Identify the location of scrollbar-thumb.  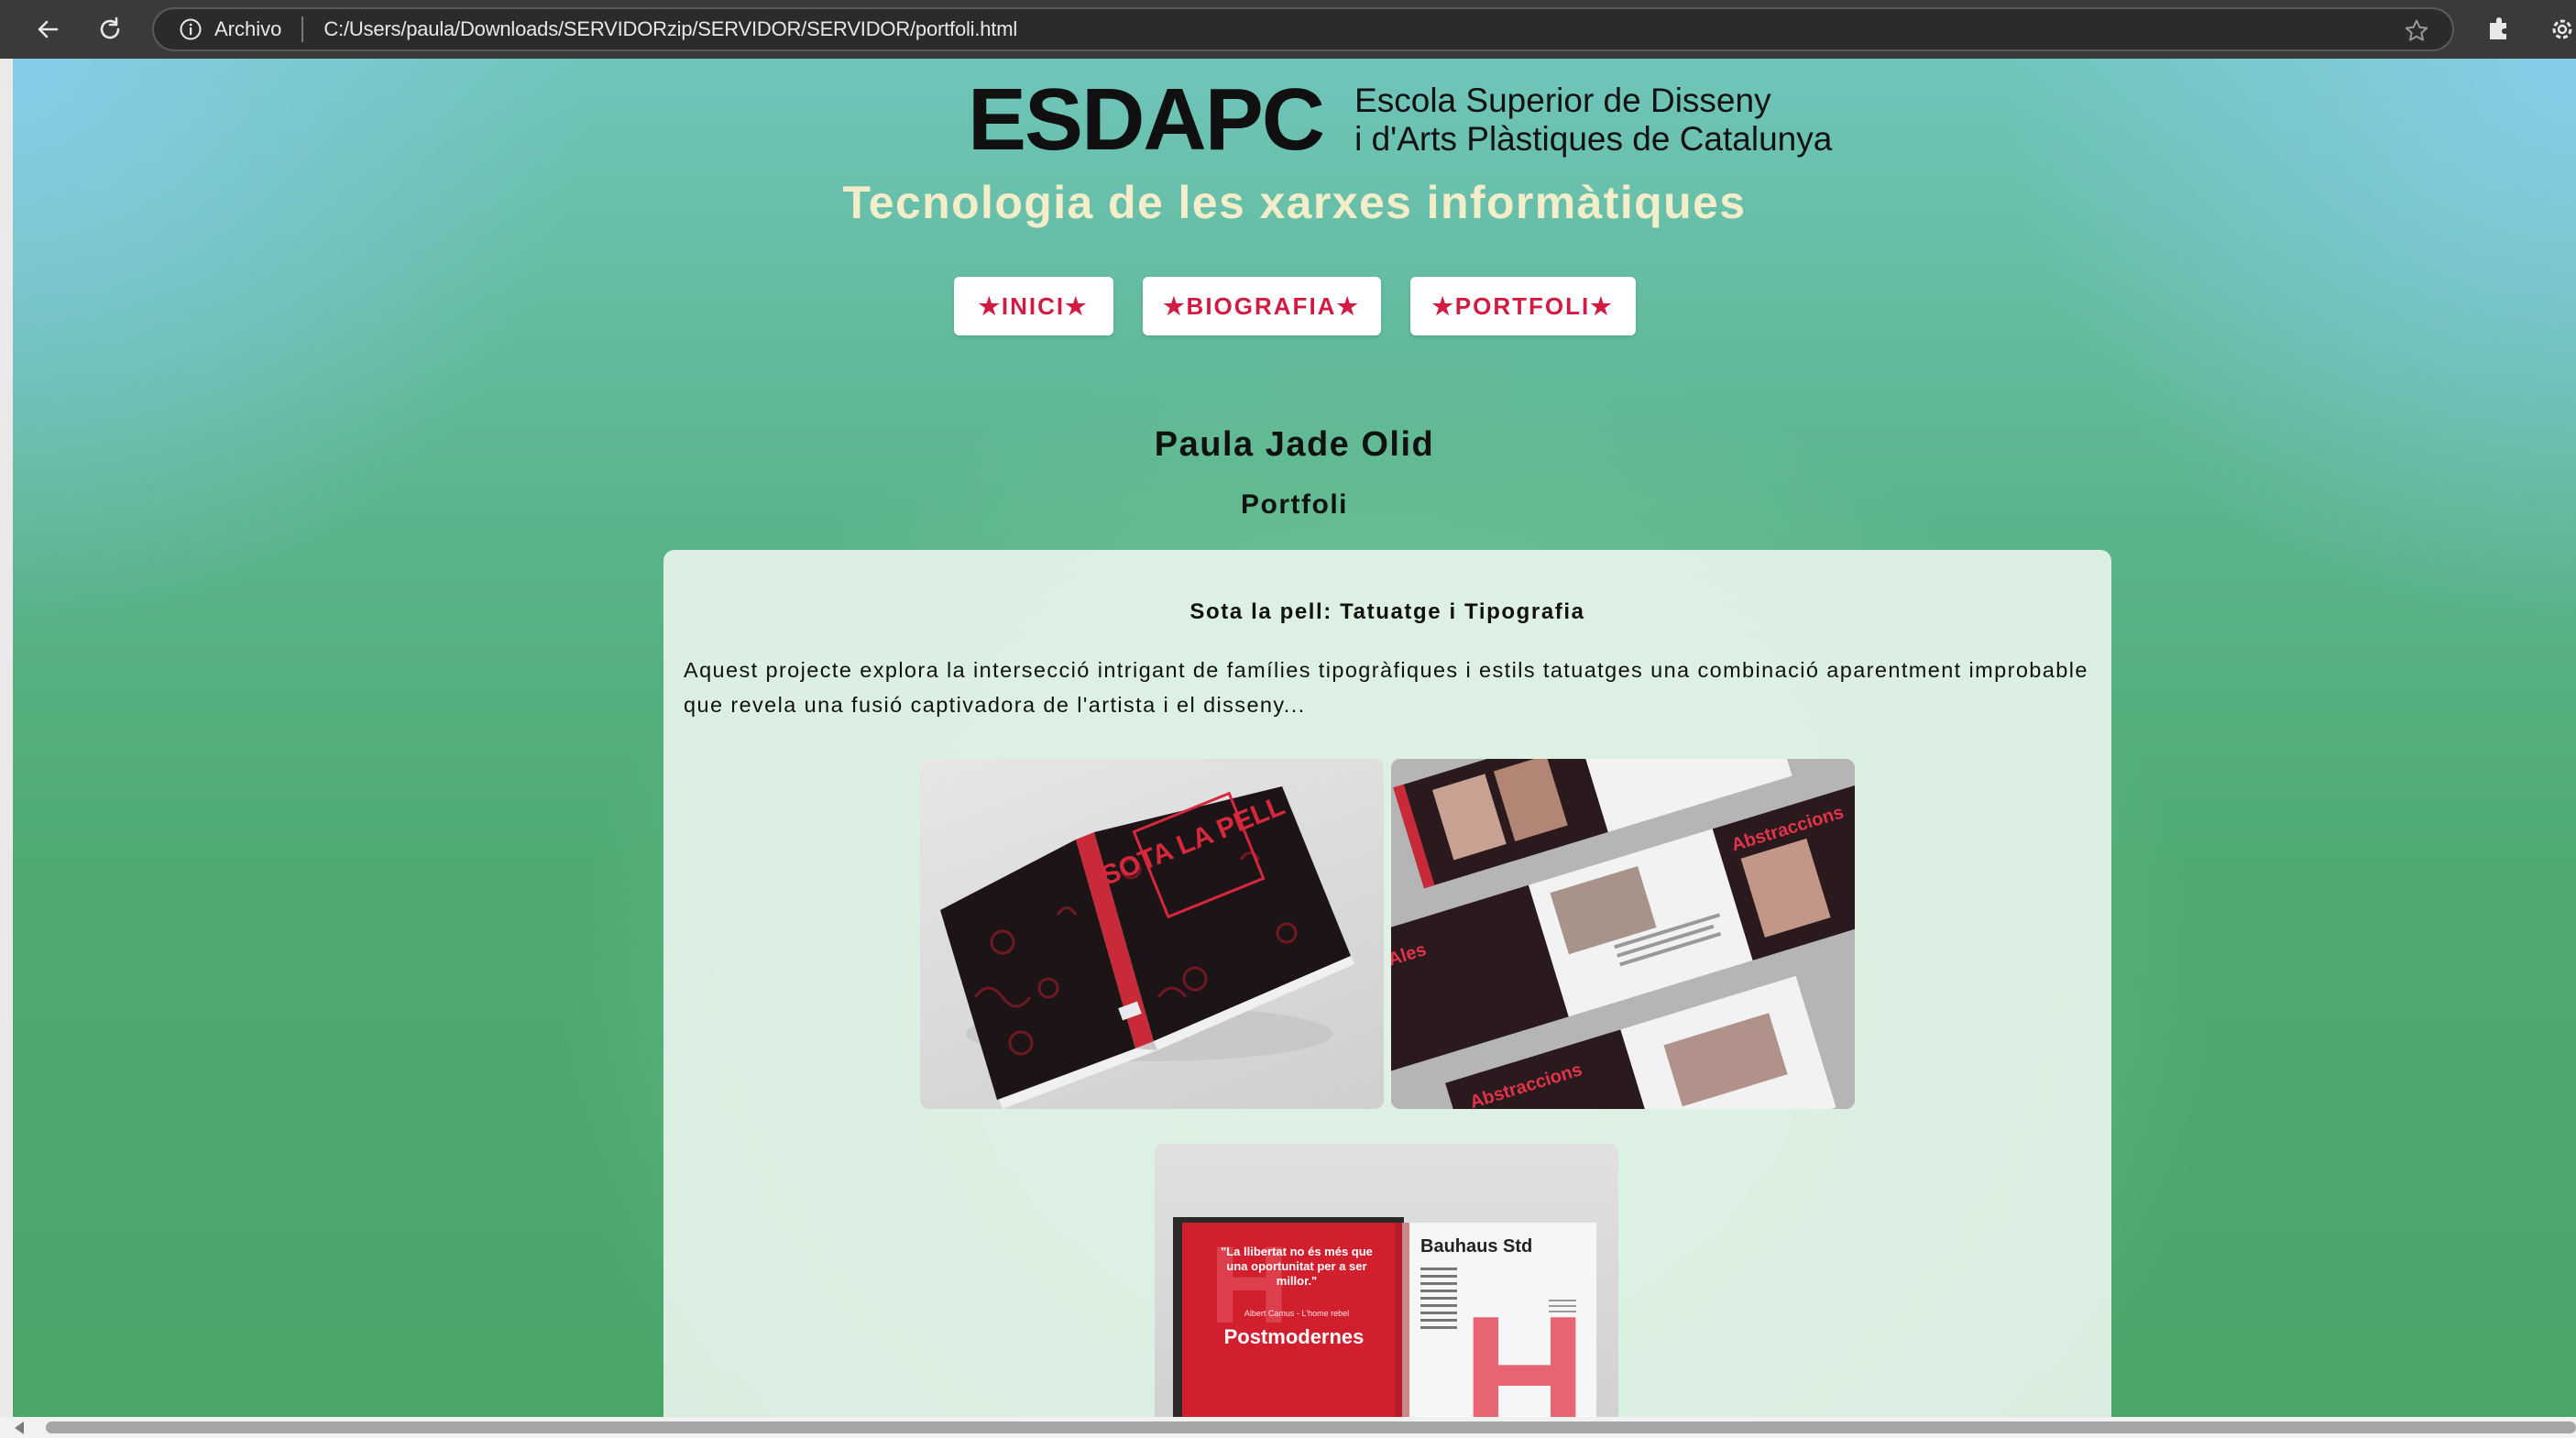
(1311, 1427).